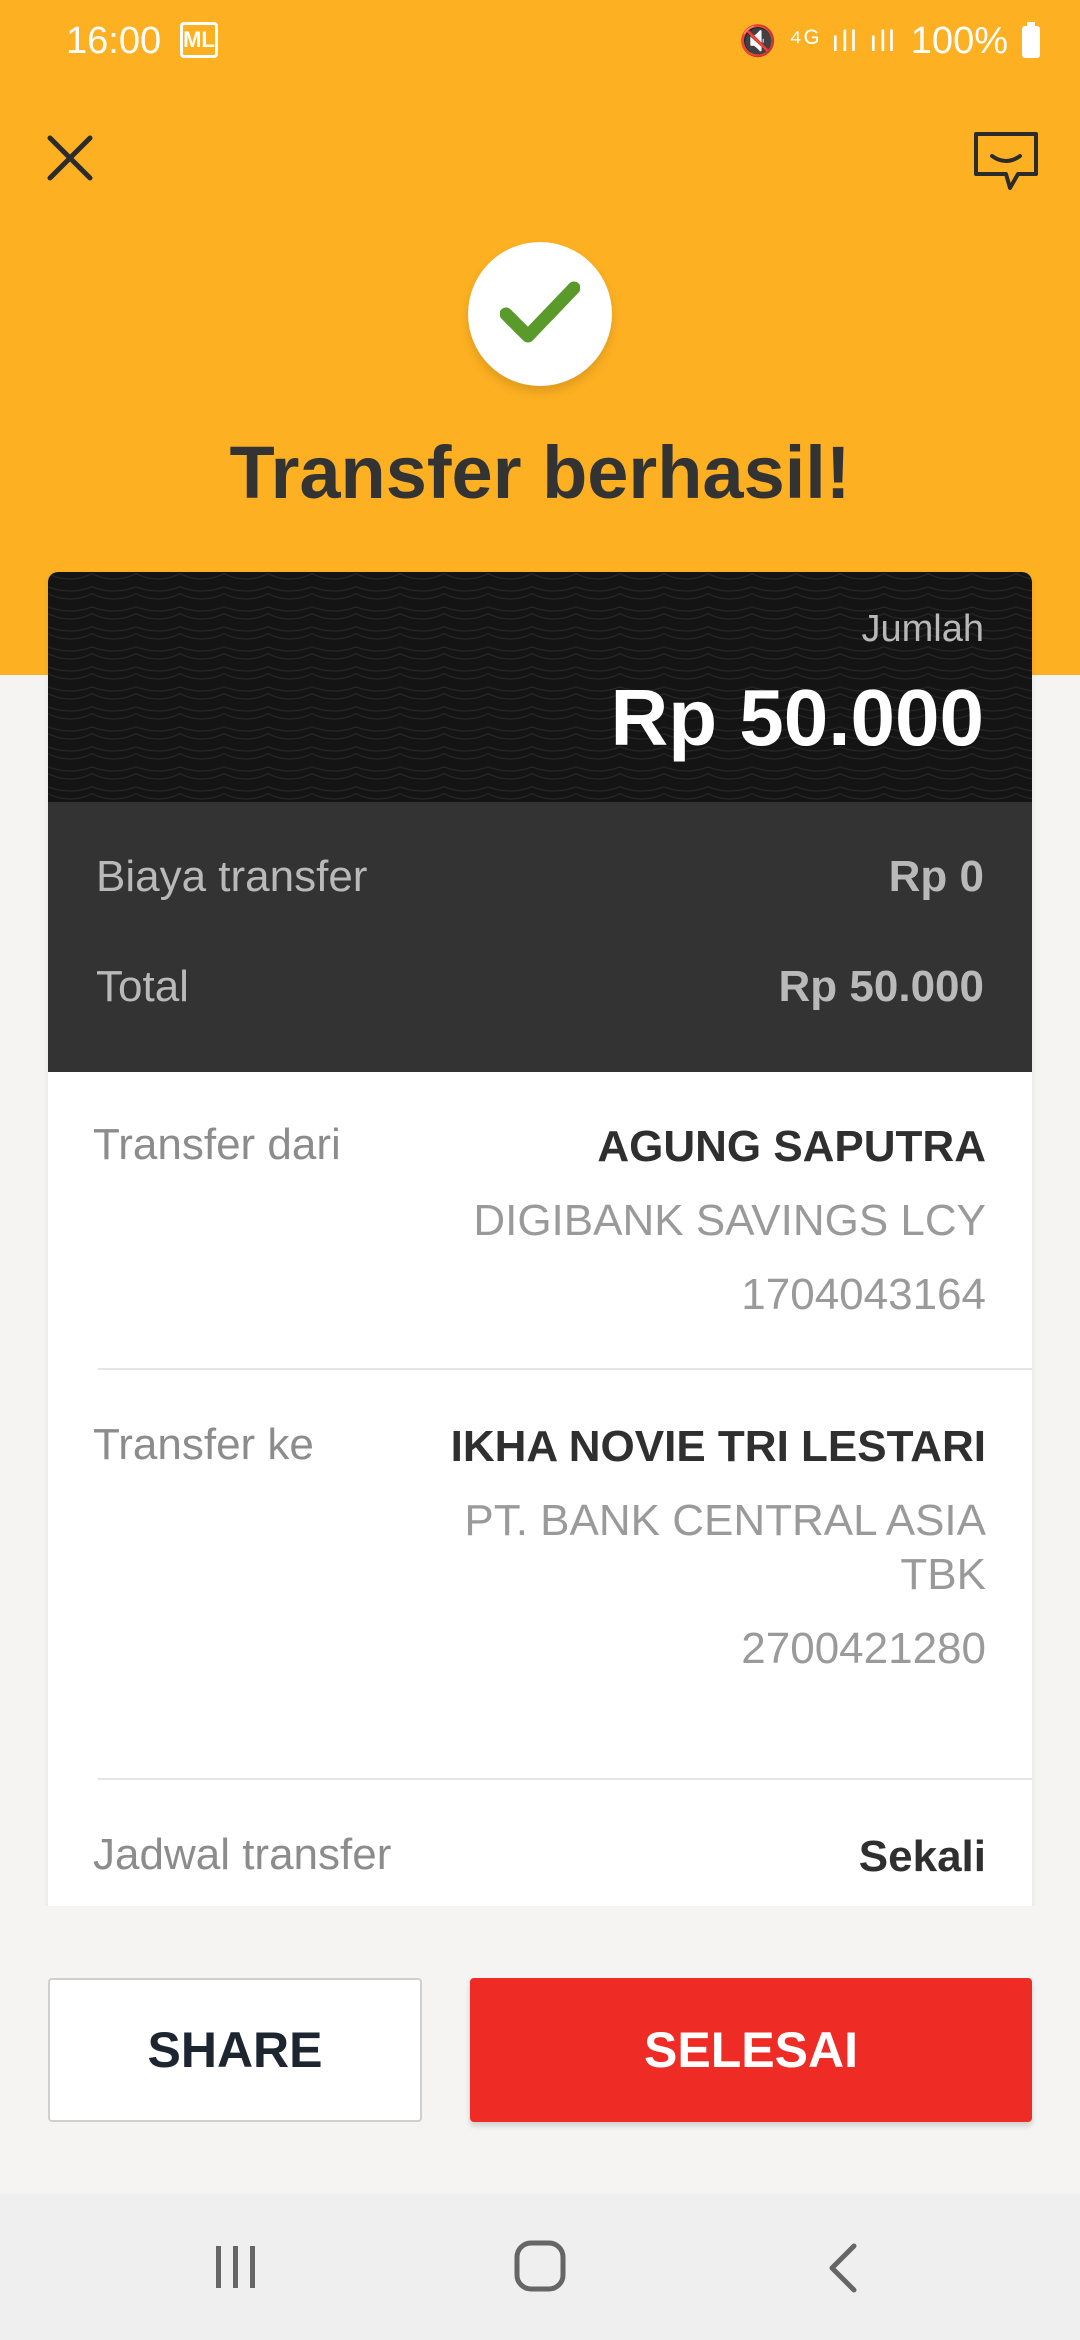 The height and width of the screenshot is (2340, 1080). What do you see at coordinates (236, 2267) in the screenshot?
I see `recent-apps-icon` at bounding box center [236, 2267].